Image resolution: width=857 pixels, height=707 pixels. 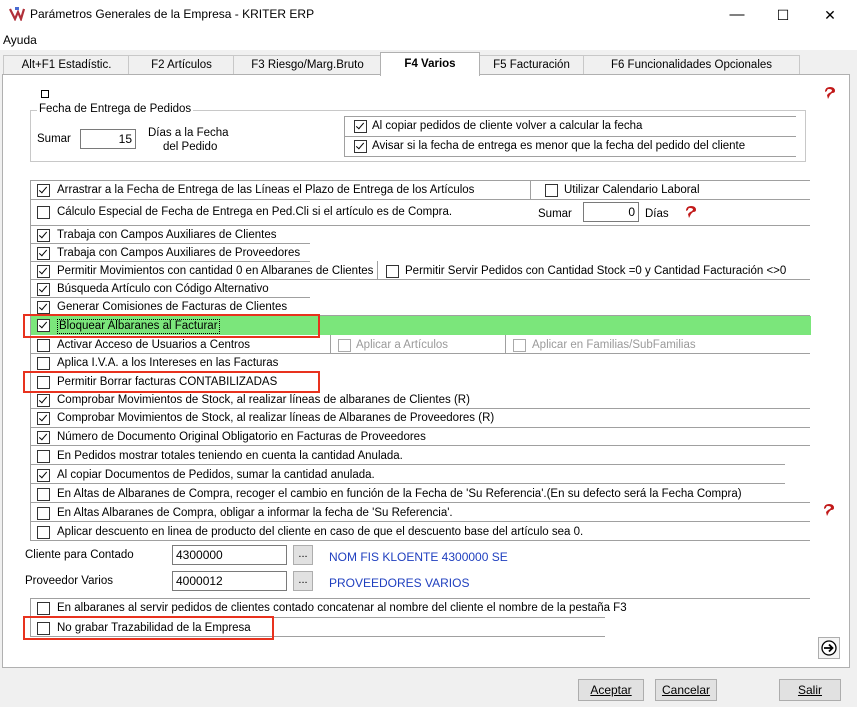 I want to click on mov-cantidad-cero-checkbox, so click(x=43, y=271).